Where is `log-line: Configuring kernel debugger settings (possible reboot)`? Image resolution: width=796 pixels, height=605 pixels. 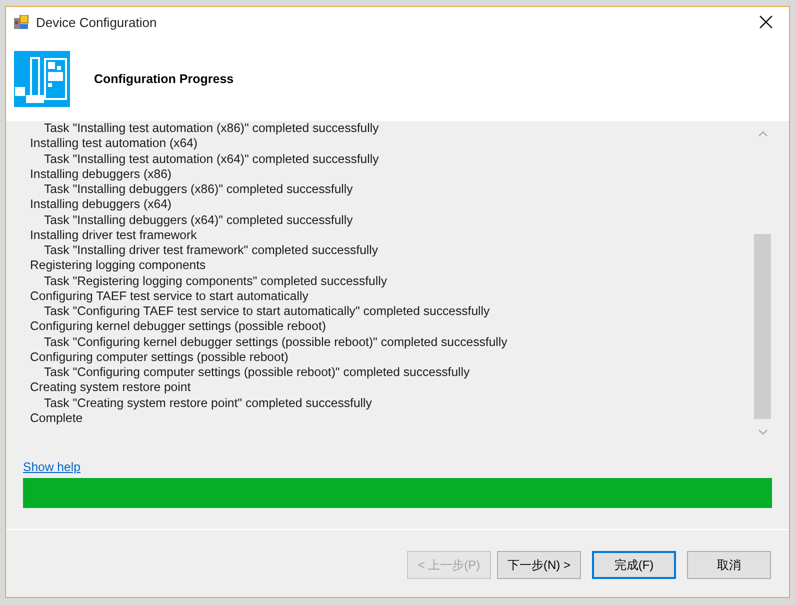
log-line: Configuring kernel debugger settings (possible reboot) is located at coordinates (178, 326).